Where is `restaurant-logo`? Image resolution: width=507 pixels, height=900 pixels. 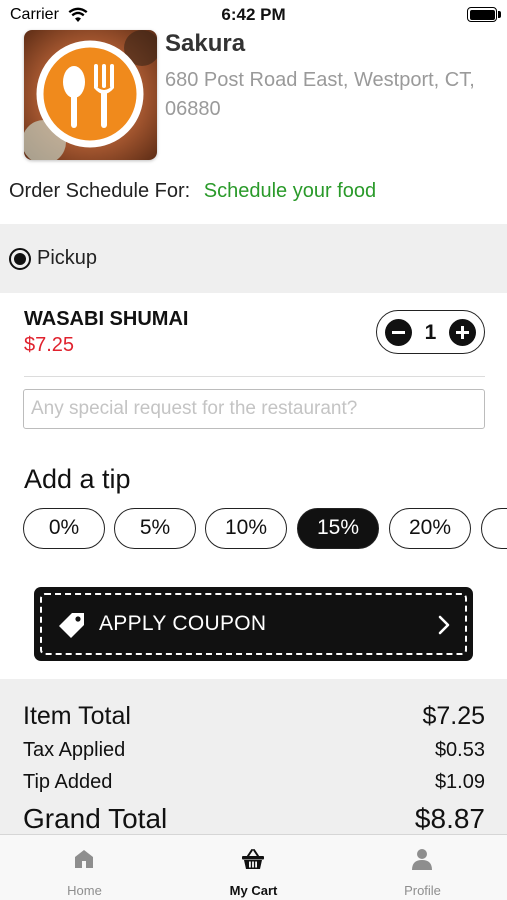
restaurant-logo is located at coordinates (90, 95).